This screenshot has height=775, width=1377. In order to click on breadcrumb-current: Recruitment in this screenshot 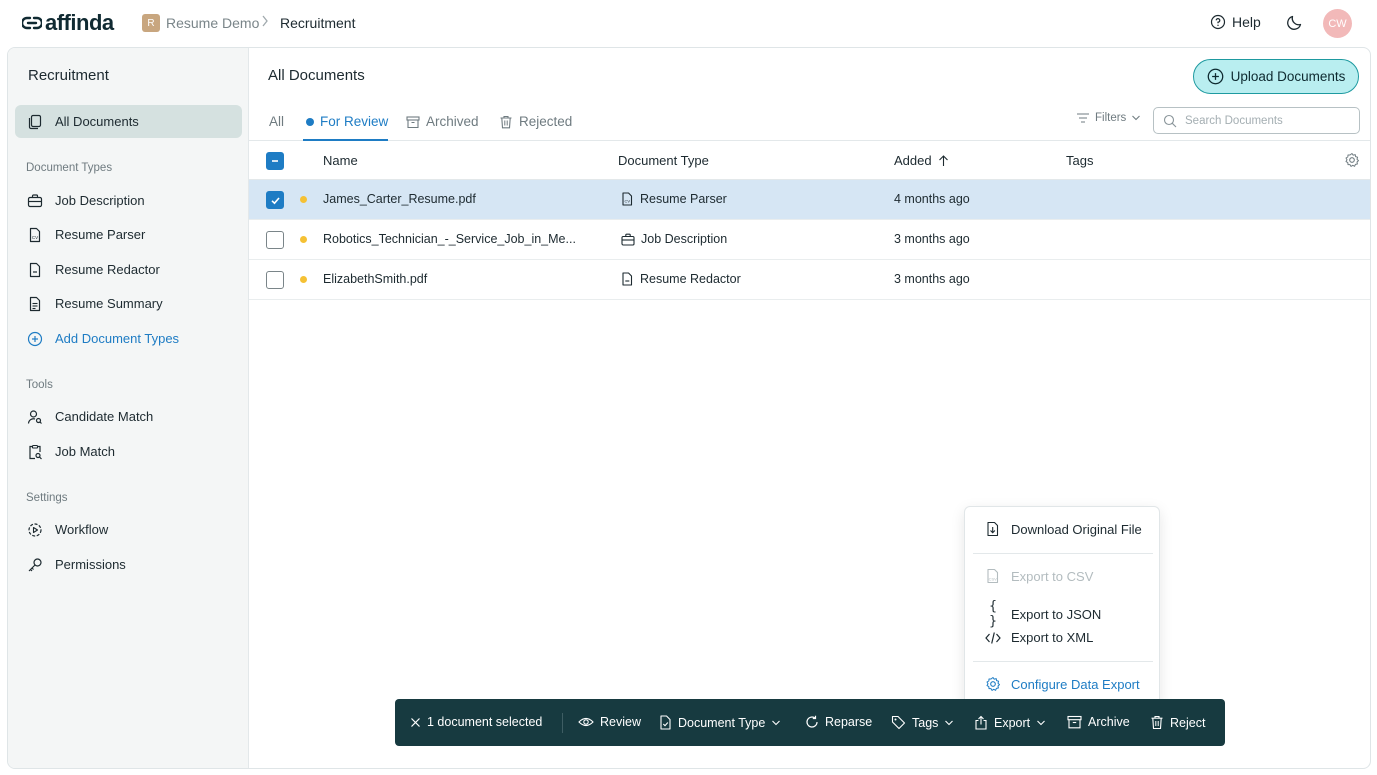, I will do `click(318, 23)`.